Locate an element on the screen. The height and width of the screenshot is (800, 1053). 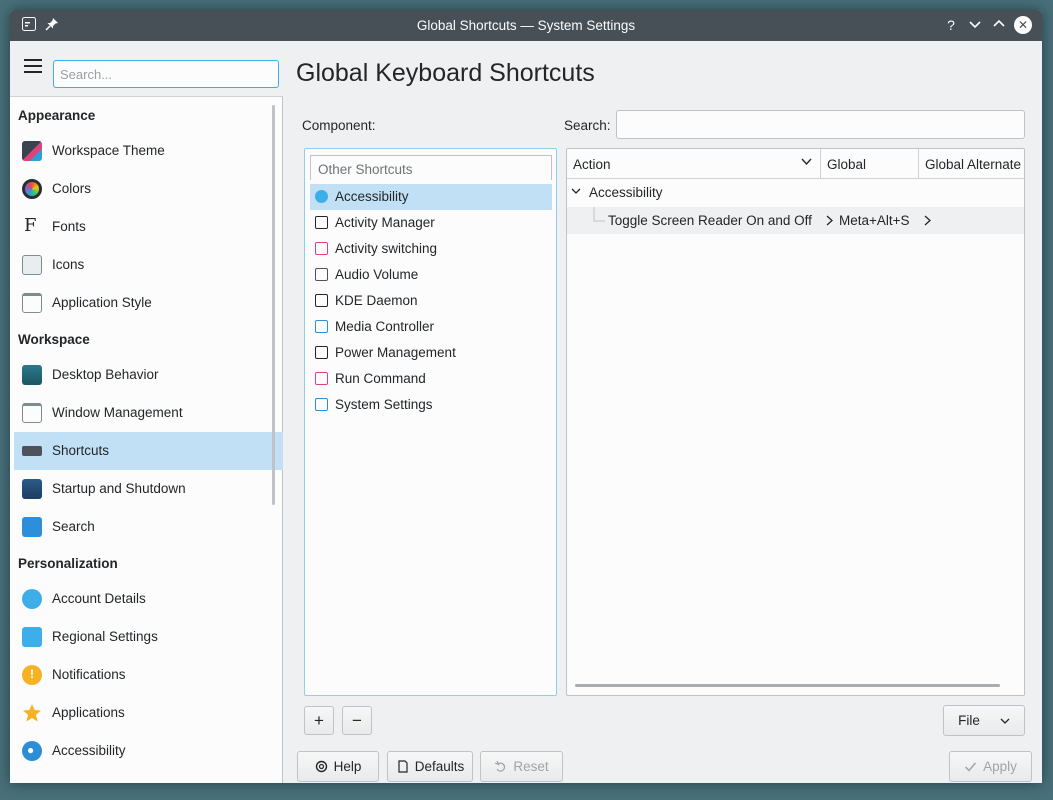
defaults-button: Defaults is located at coordinates (430, 766).